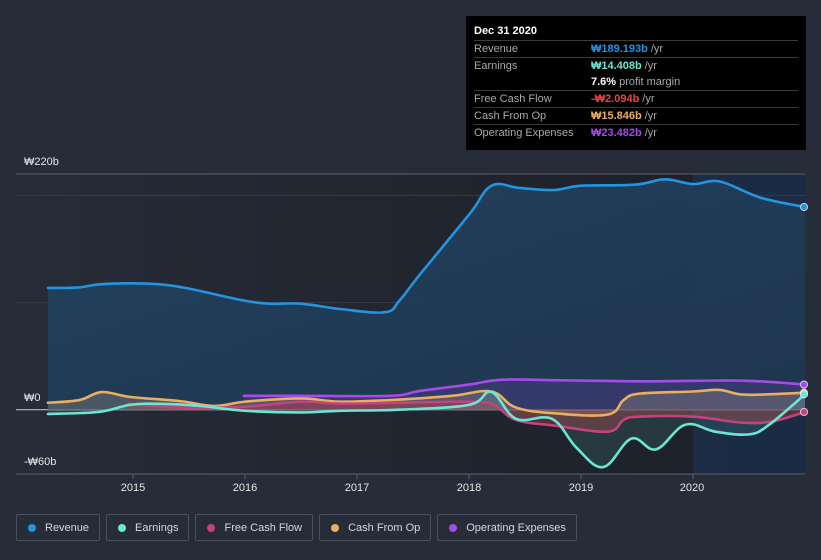  What do you see at coordinates (211, 527) in the screenshot?
I see `free-cash-flow-dot-icon` at bounding box center [211, 527].